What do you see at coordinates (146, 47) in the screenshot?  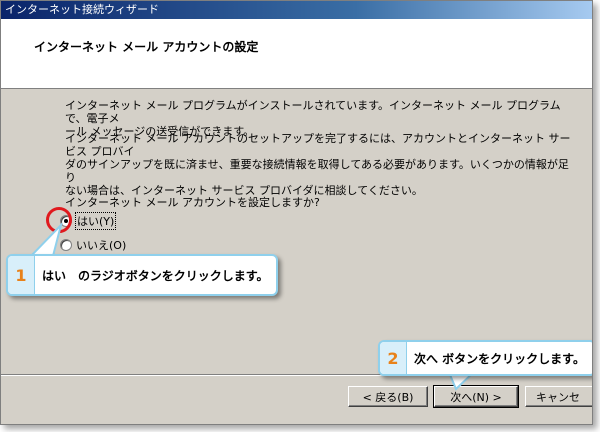 I see `page-title: インターネット メール アカウントの設定` at bounding box center [146, 47].